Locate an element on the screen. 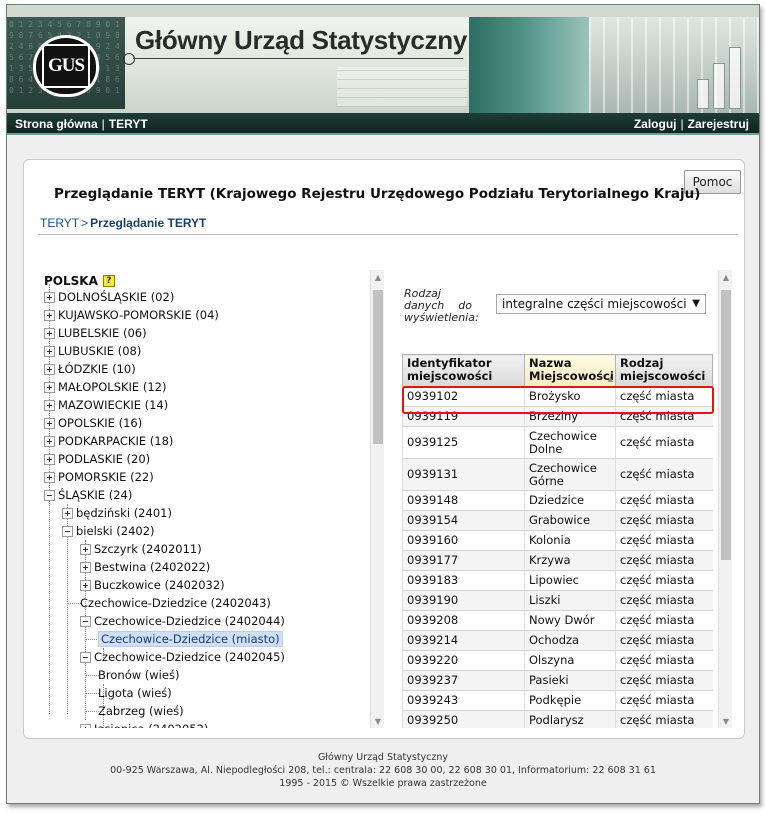 Image resolution: width=767 pixels, height=814 pixels. table-row: 0939220 Olszyna część miasta is located at coordinates (557, 660).